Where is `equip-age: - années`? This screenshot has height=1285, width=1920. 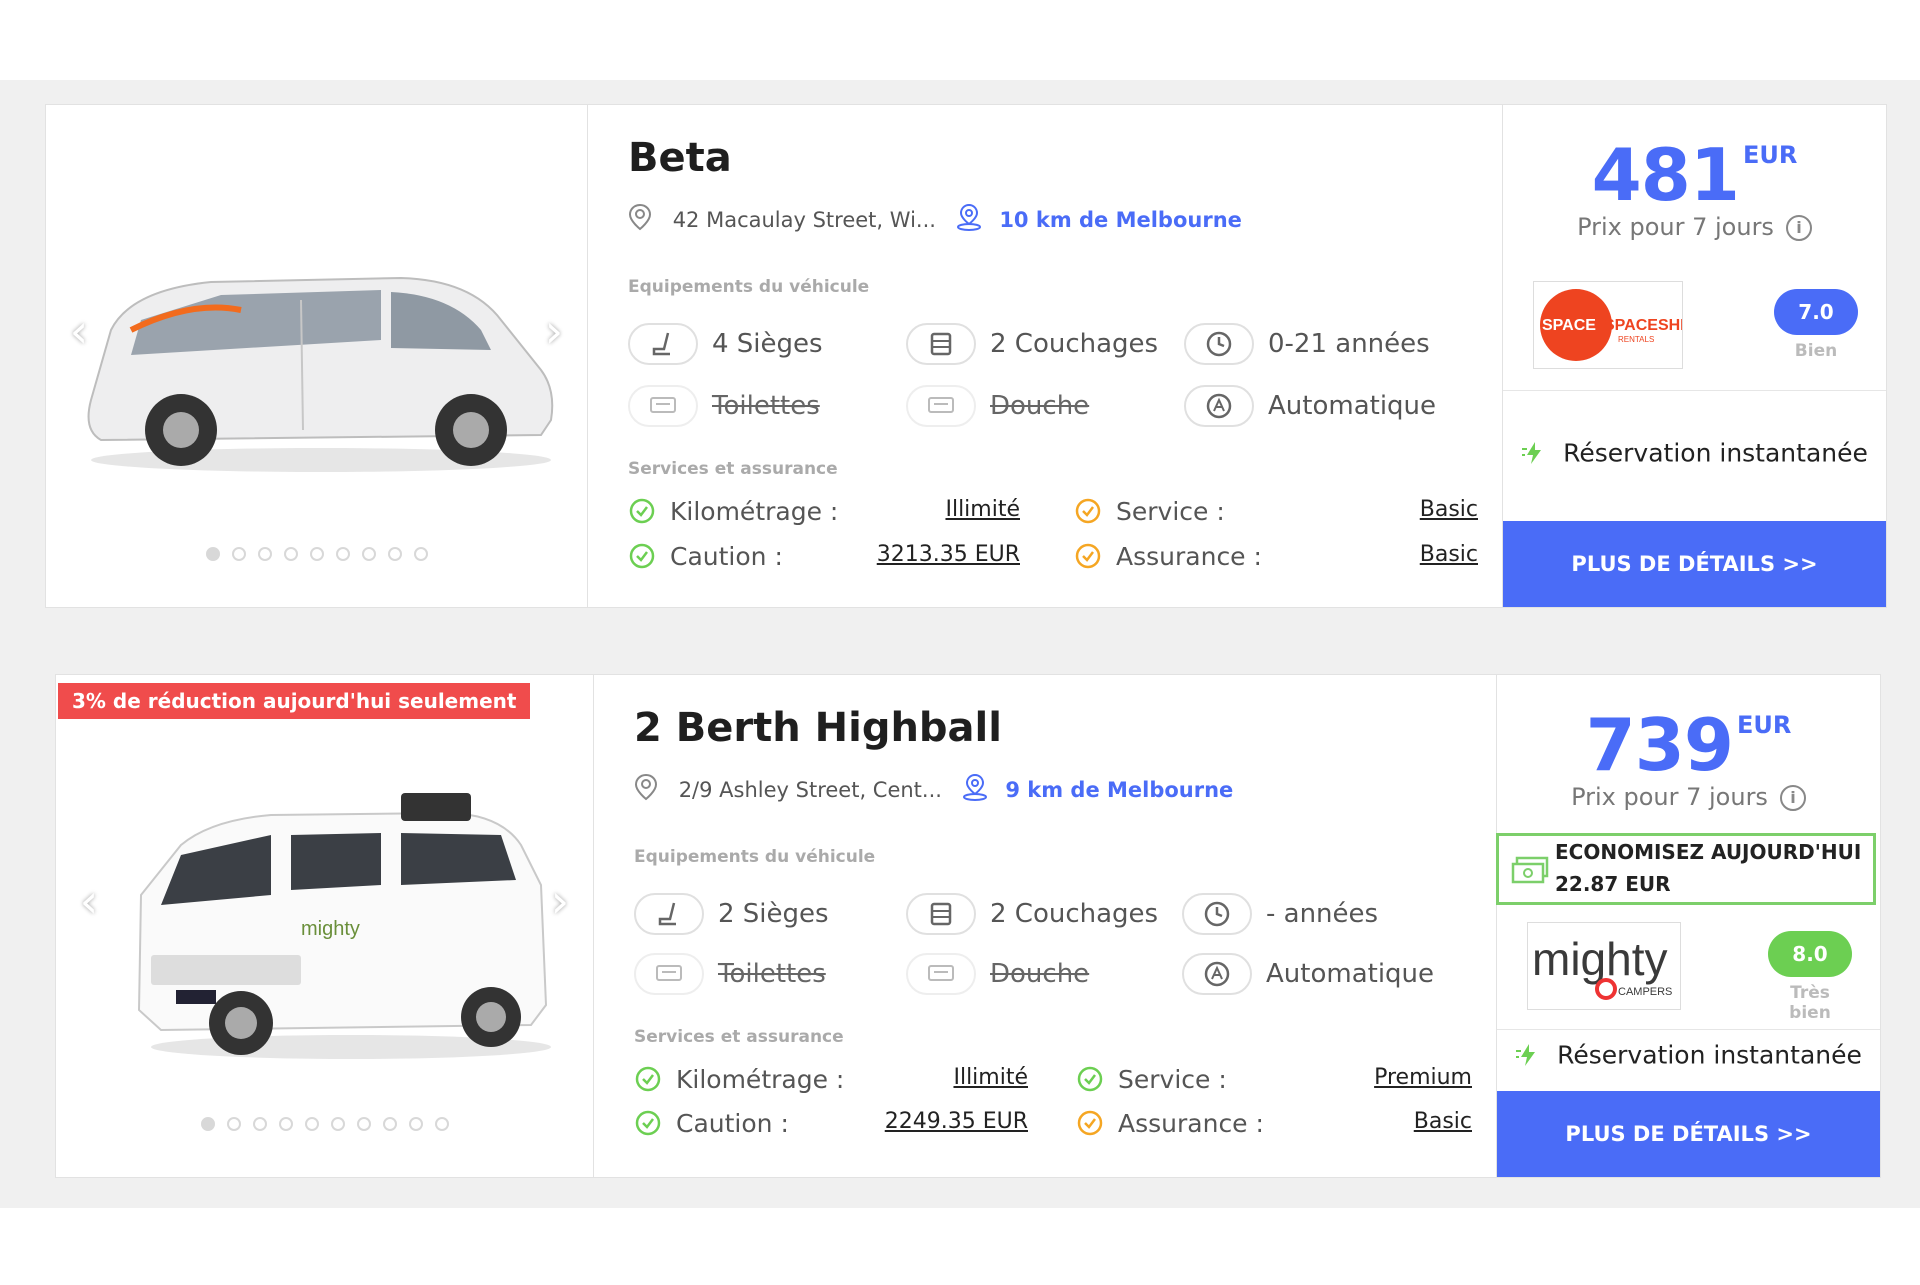
equip-age: - années is located at coordinates (1280, 914).